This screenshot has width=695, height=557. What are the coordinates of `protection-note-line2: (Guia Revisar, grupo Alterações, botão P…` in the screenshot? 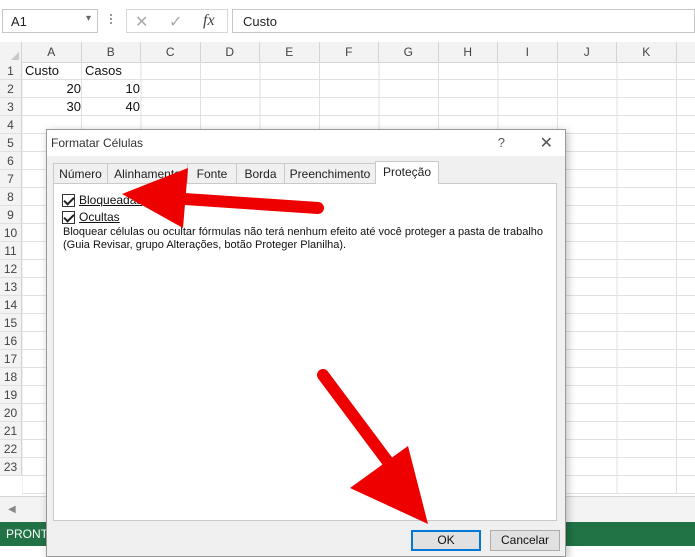 It's located at (205, 245).